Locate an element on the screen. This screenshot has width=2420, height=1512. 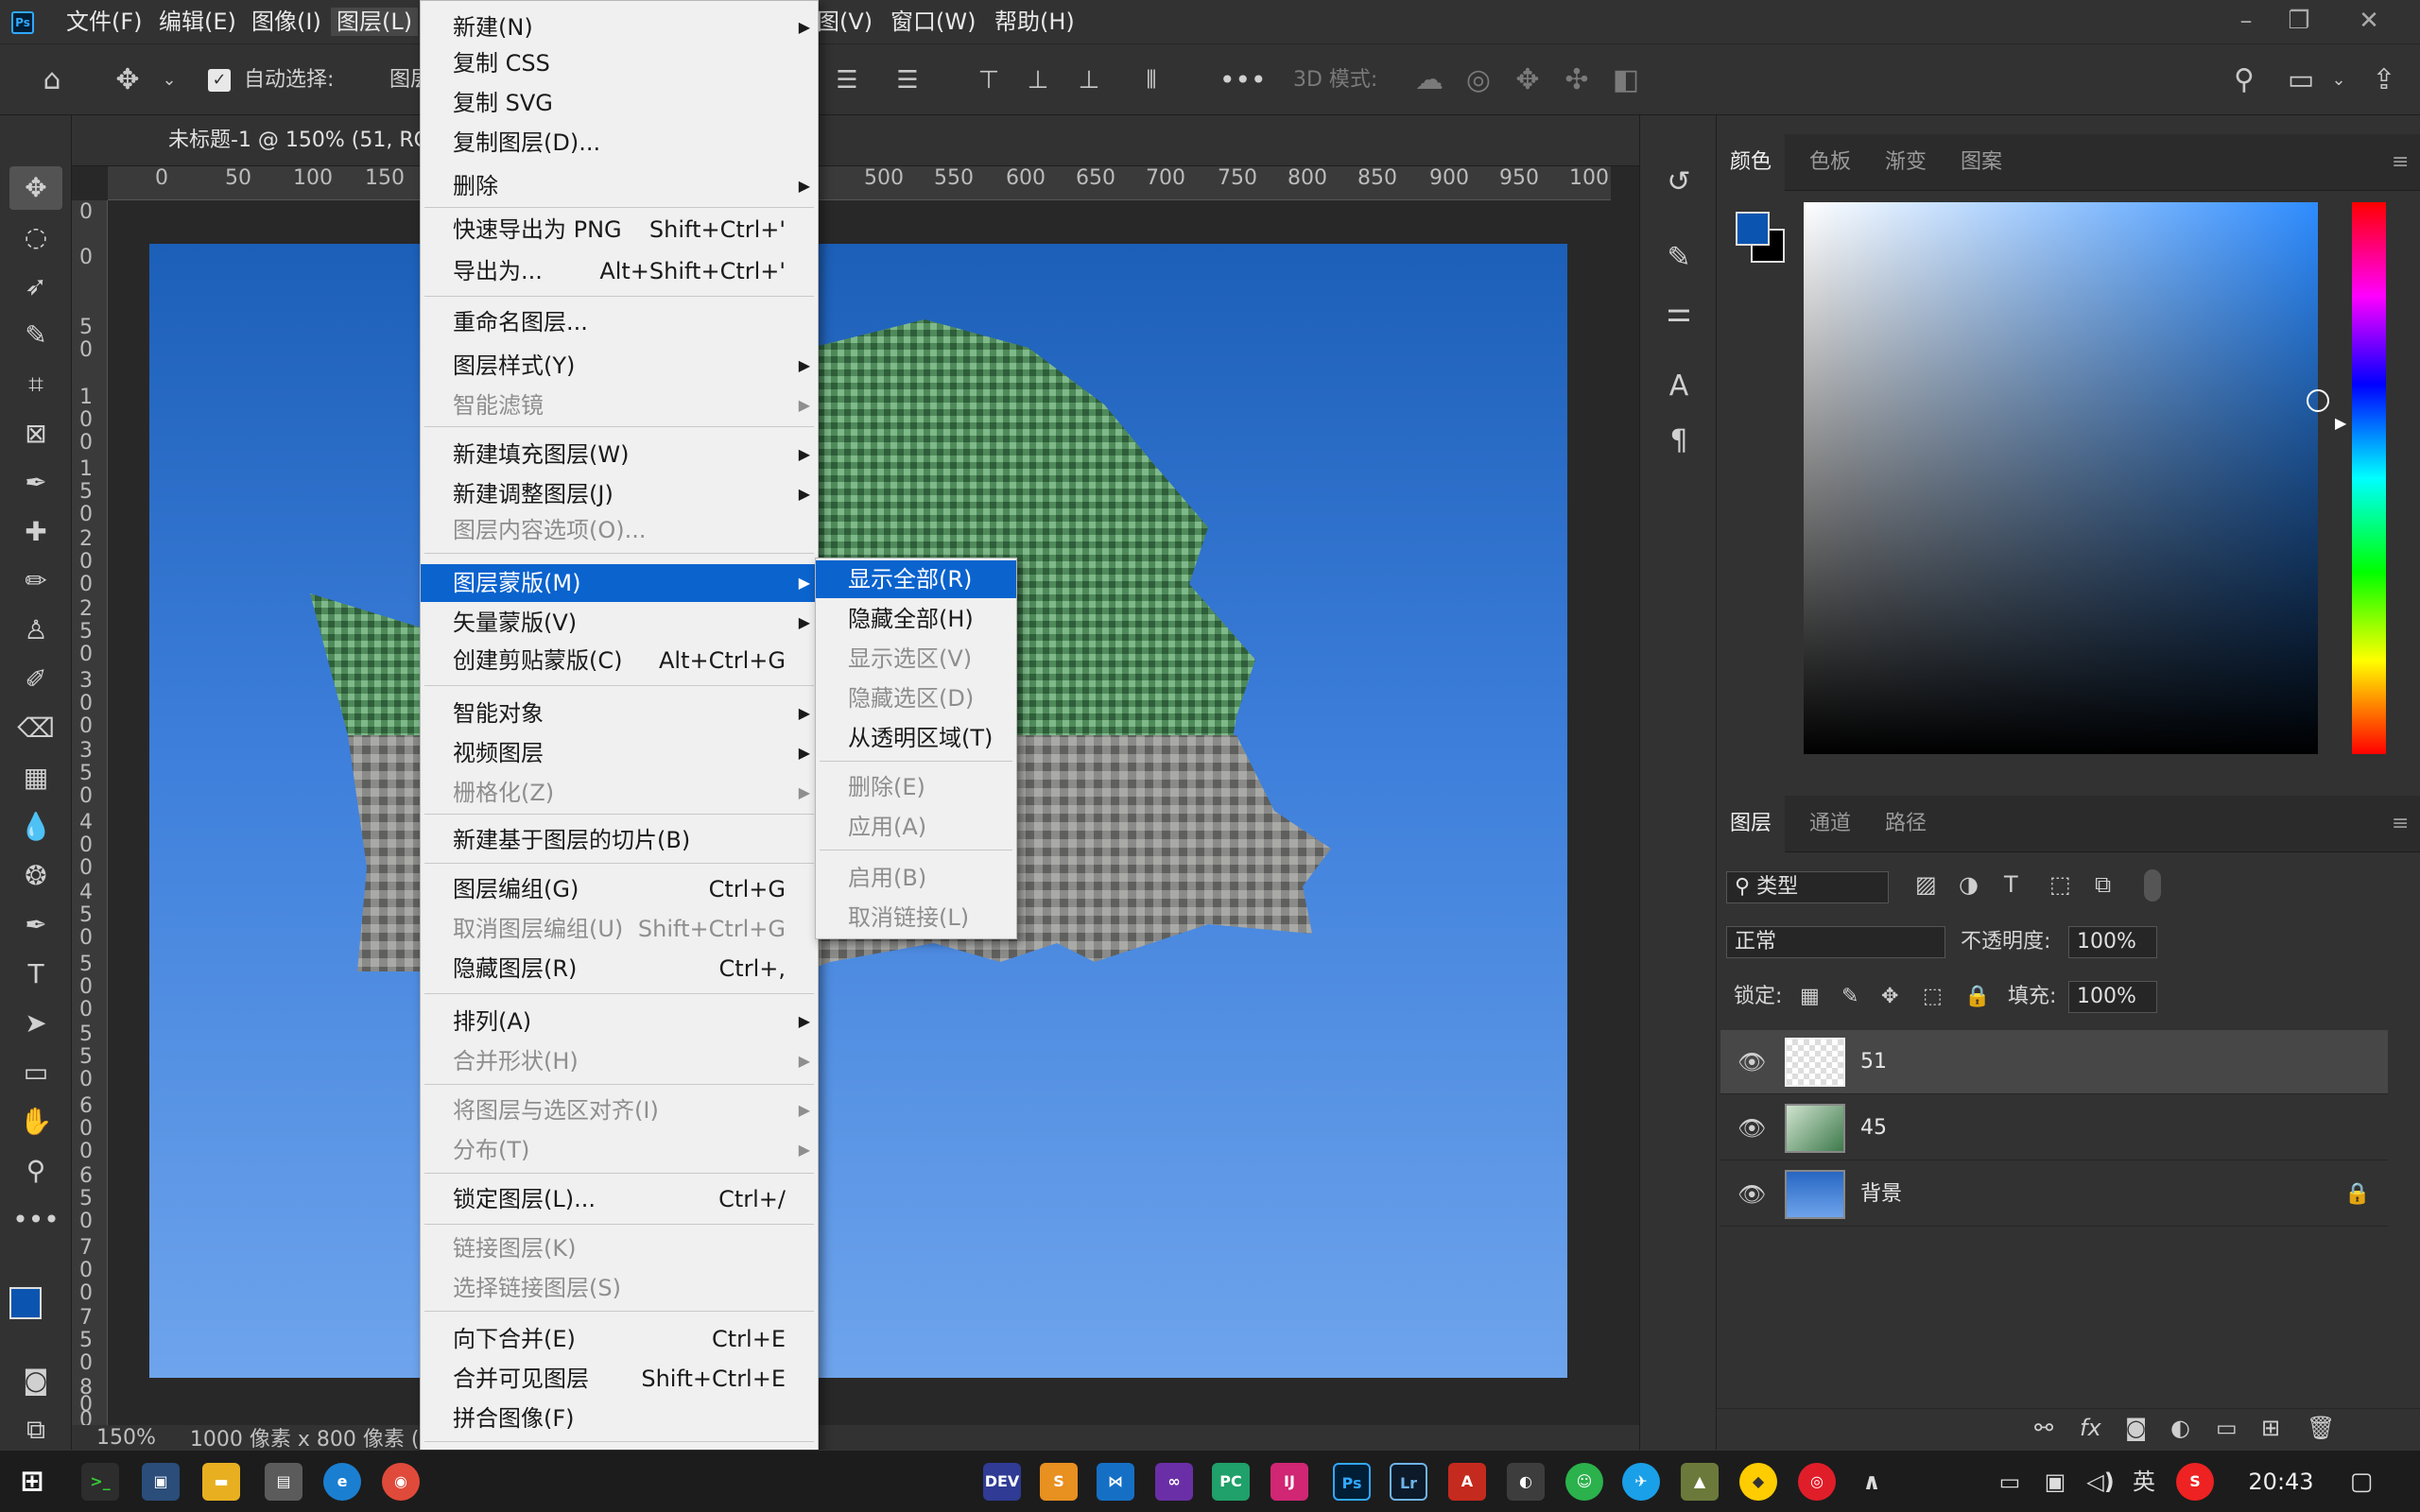
submenu-item-reveal-all: 显示全部(R) is located at coordinates (916, 579).